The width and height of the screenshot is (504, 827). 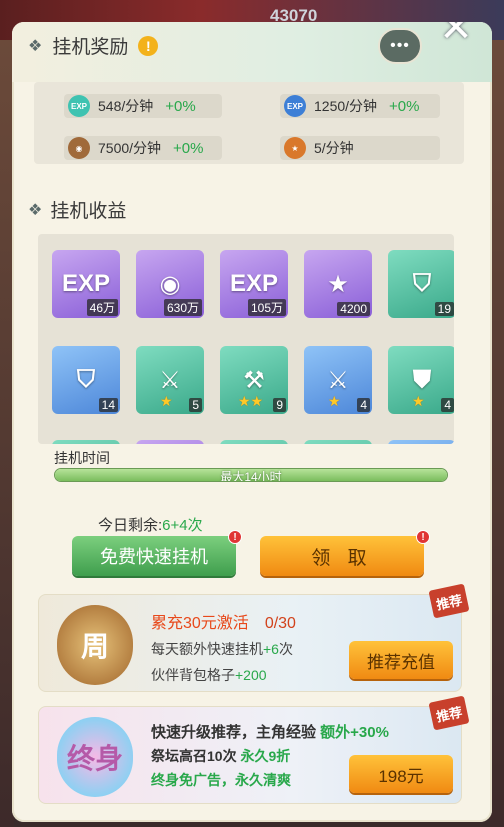 I want to click on item-count: 14, so click(x=108, y=405).